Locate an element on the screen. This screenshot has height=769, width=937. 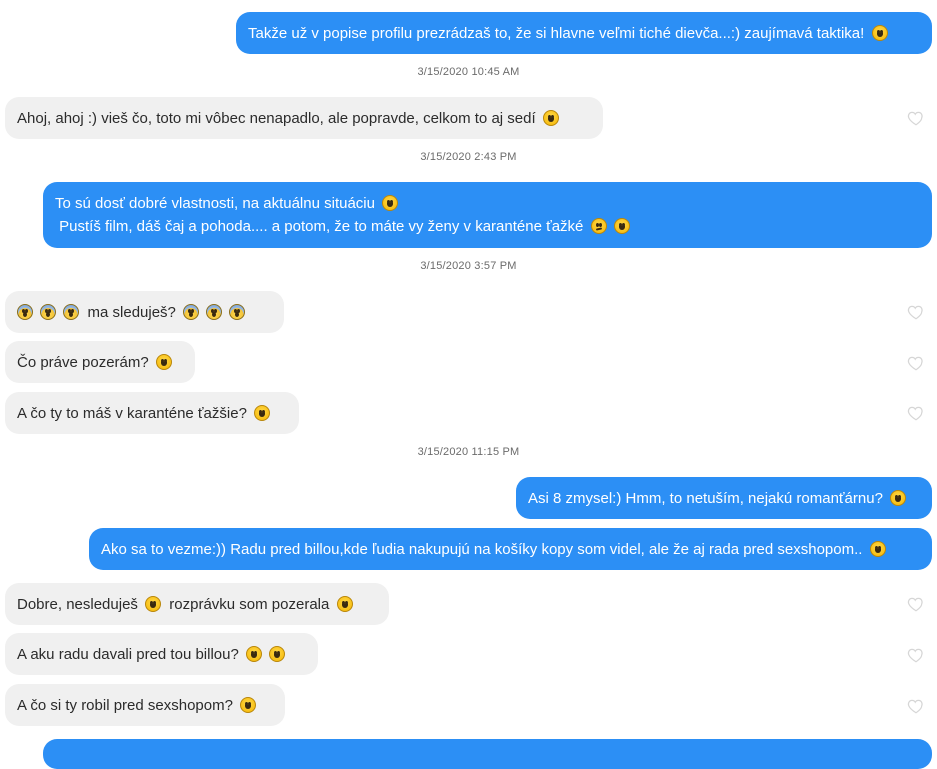
smirk-emoji-icon is located at coordinates (898, 497).